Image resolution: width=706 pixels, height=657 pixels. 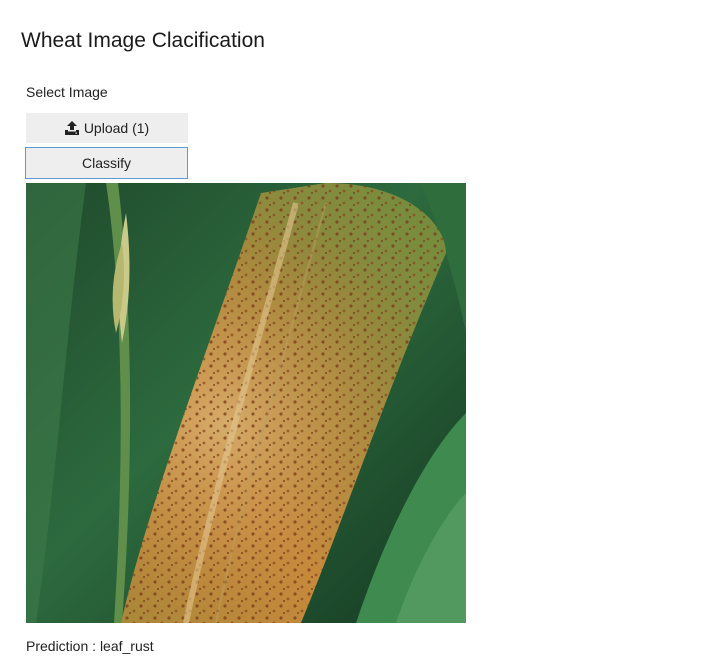 I want to click on upload-button-label: Upload (1), so click(x=116, y=128).